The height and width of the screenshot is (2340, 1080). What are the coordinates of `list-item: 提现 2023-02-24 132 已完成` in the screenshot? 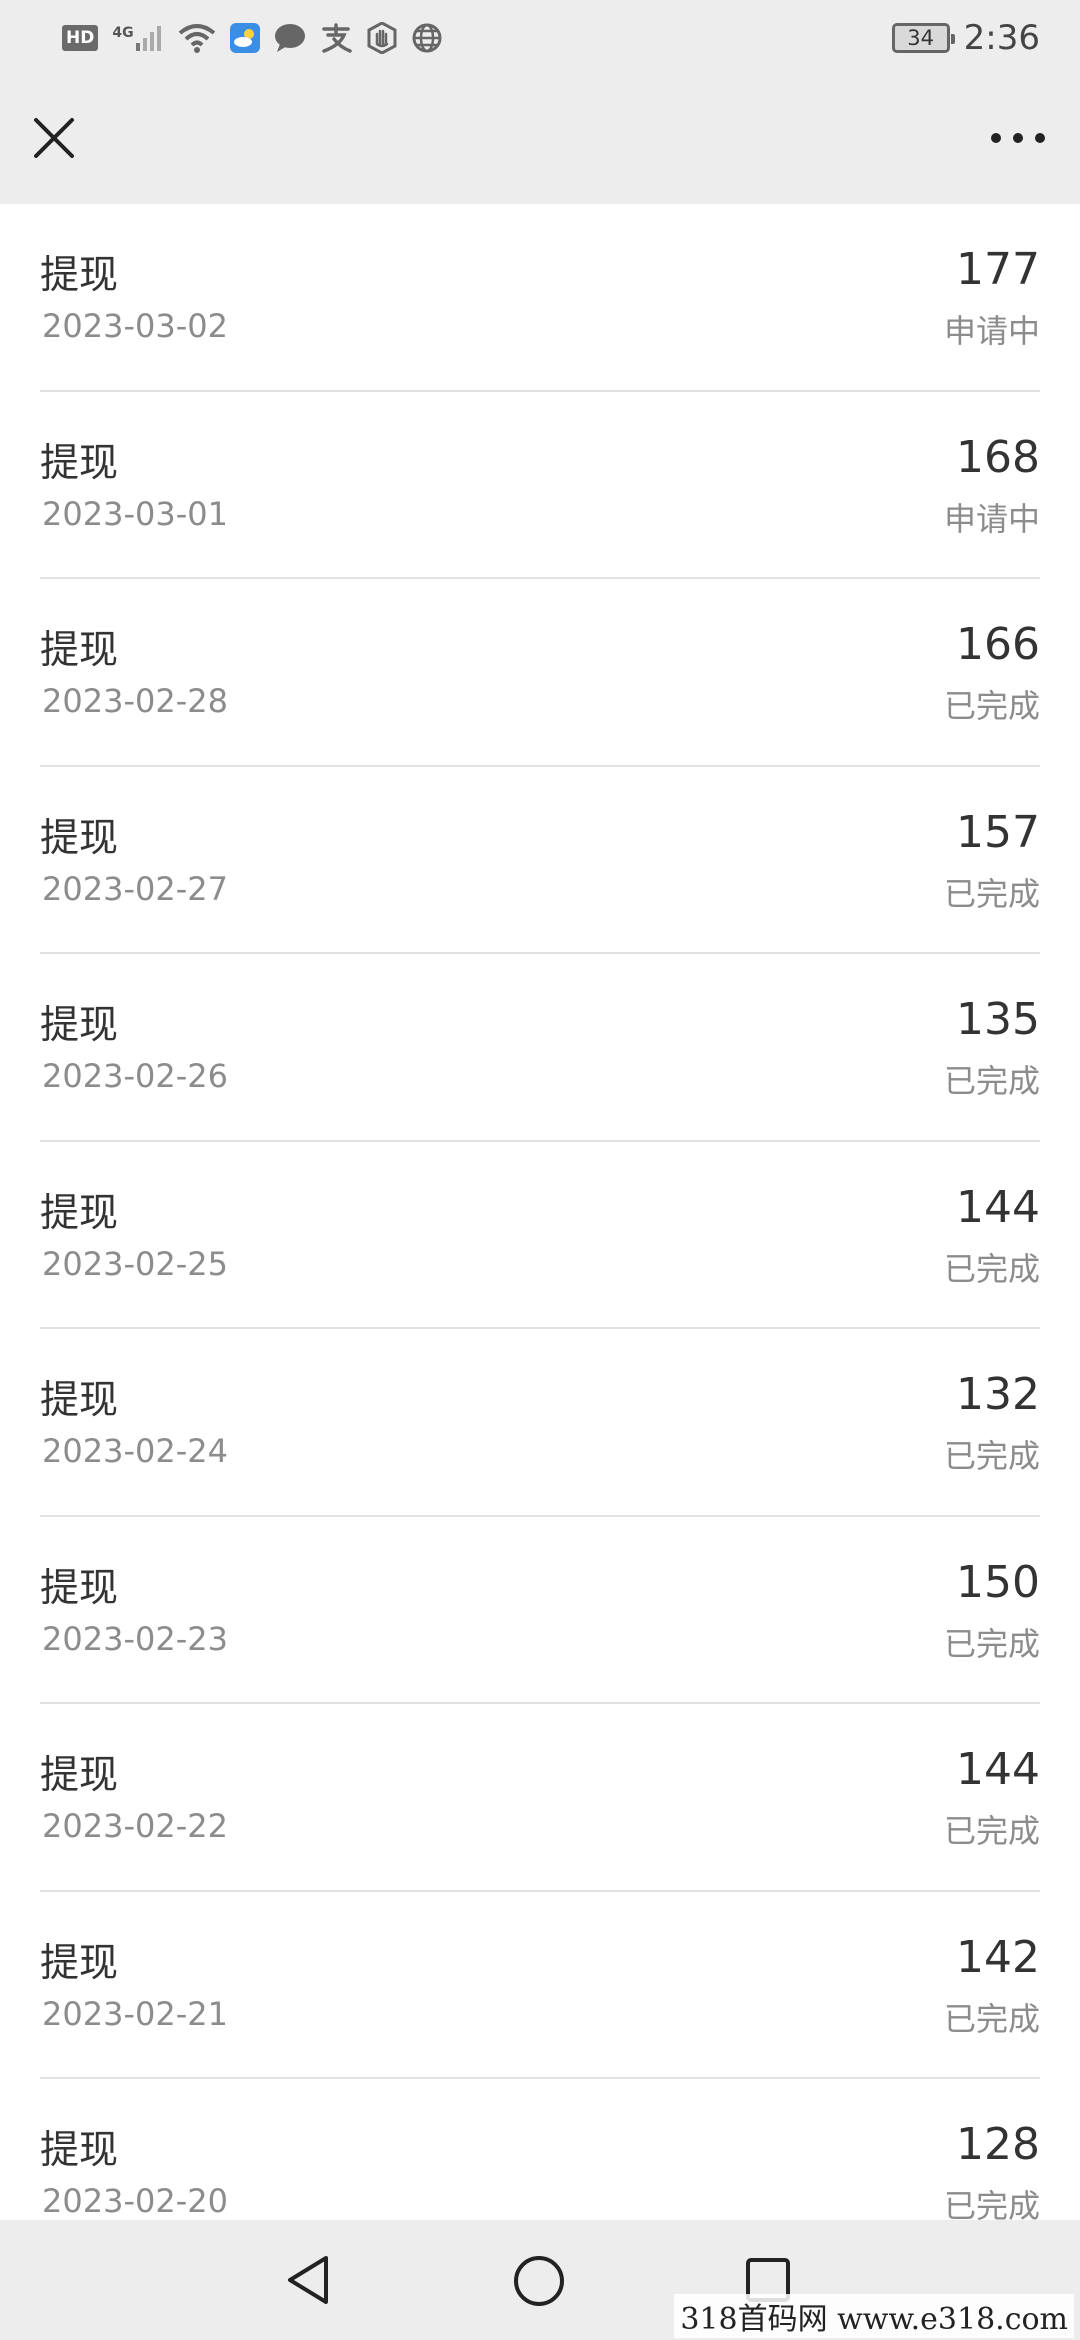 It's located at (540, 1423).